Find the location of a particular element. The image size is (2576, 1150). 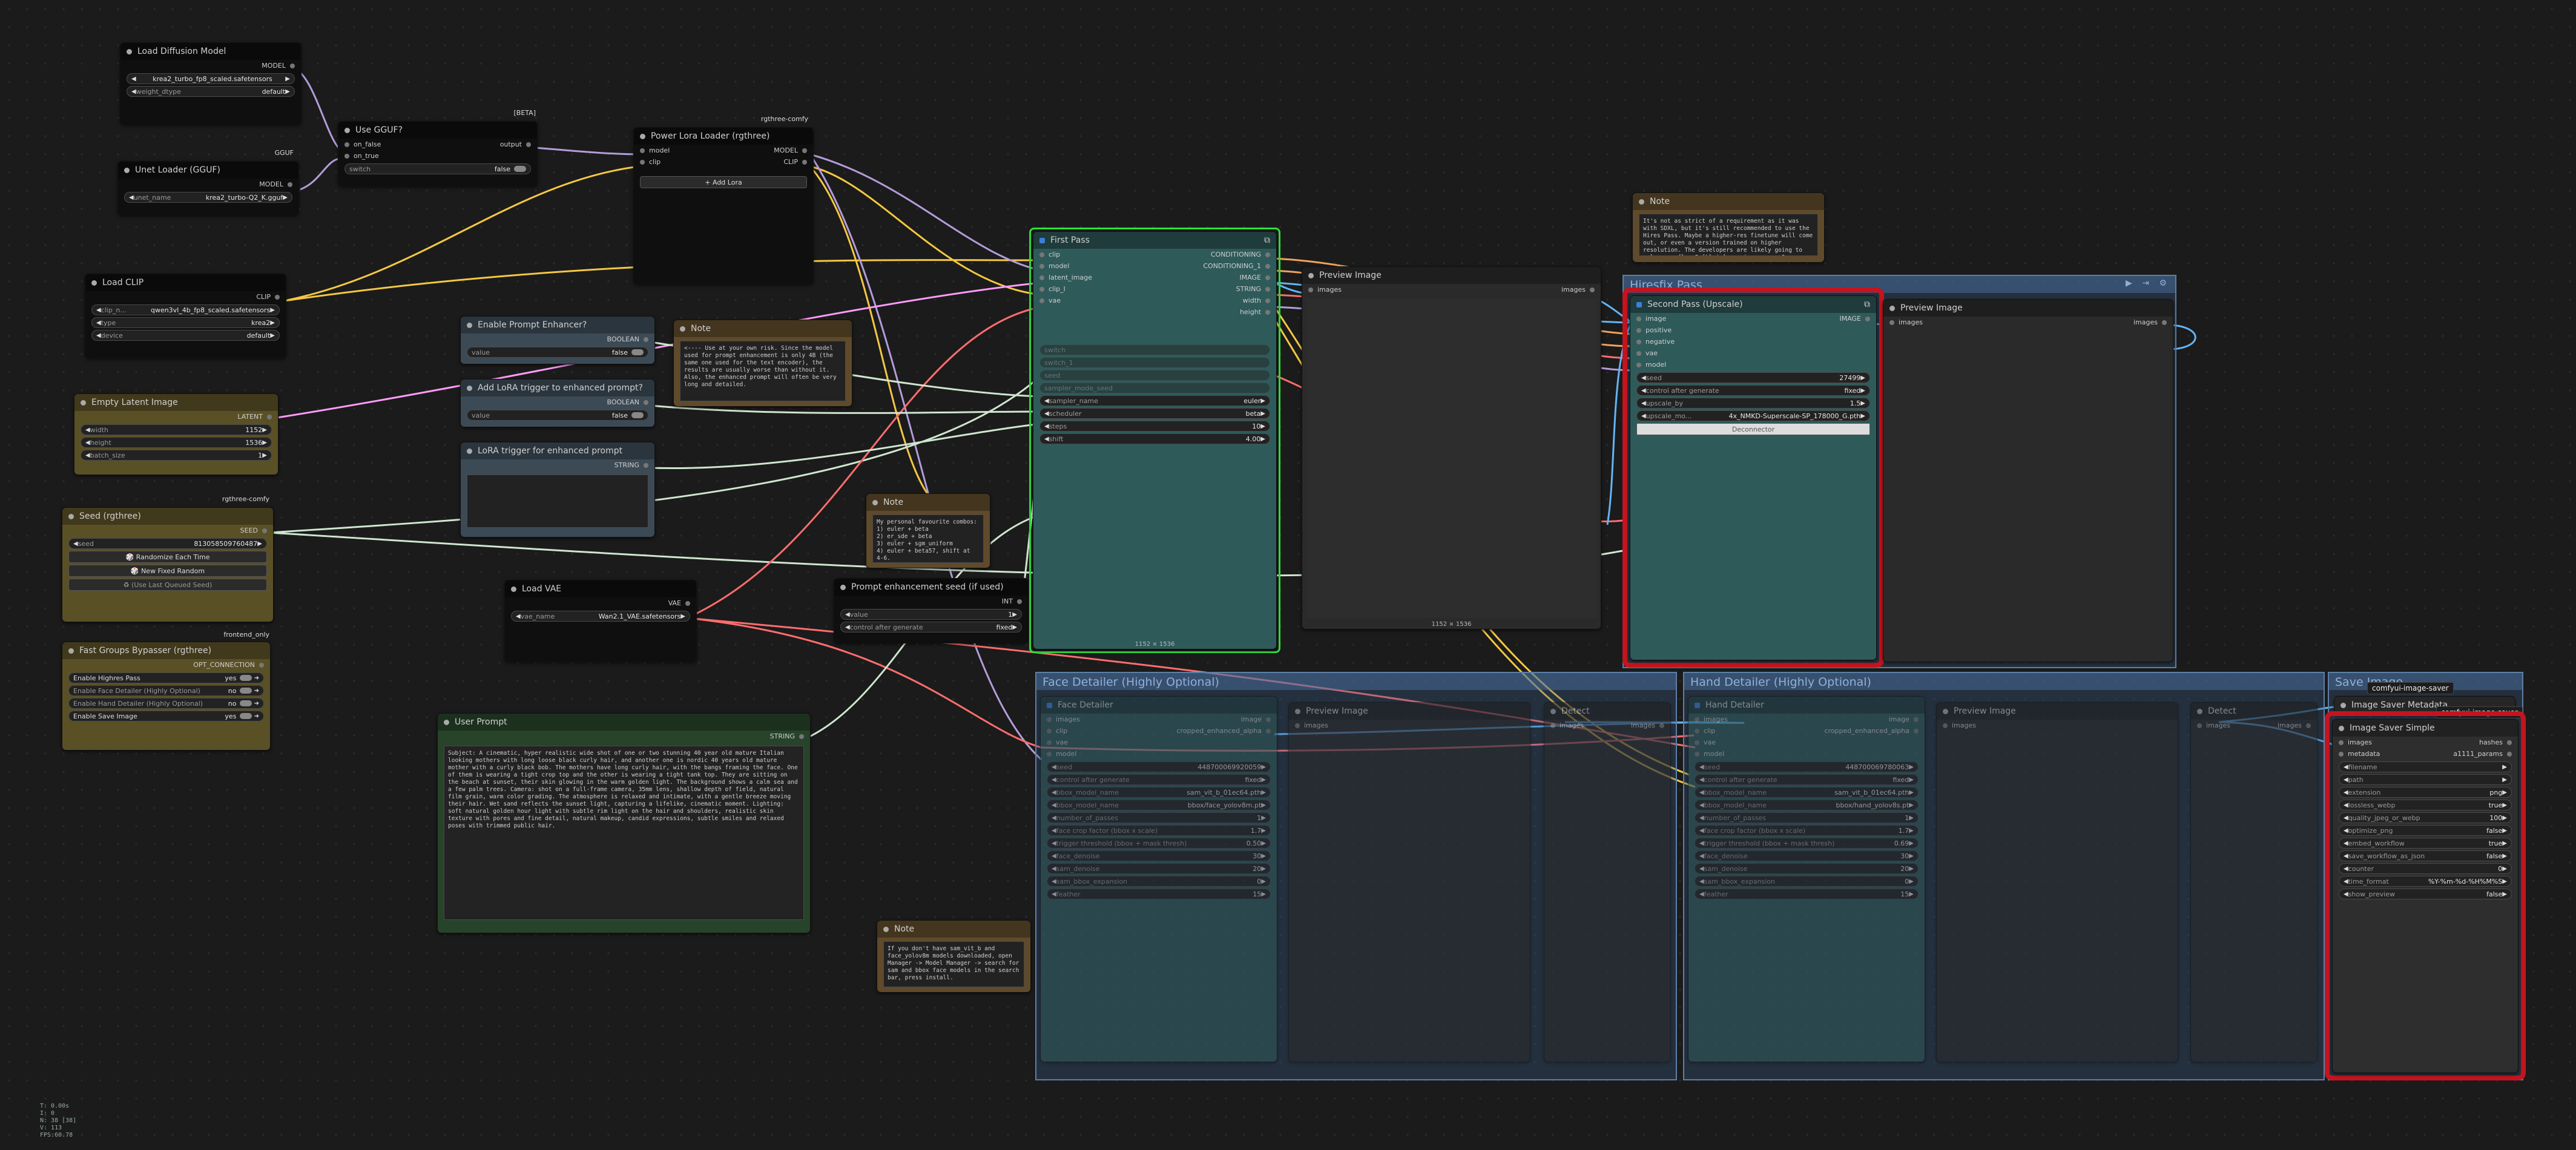

input-slot: vae is located at coordinates (1647, 353).